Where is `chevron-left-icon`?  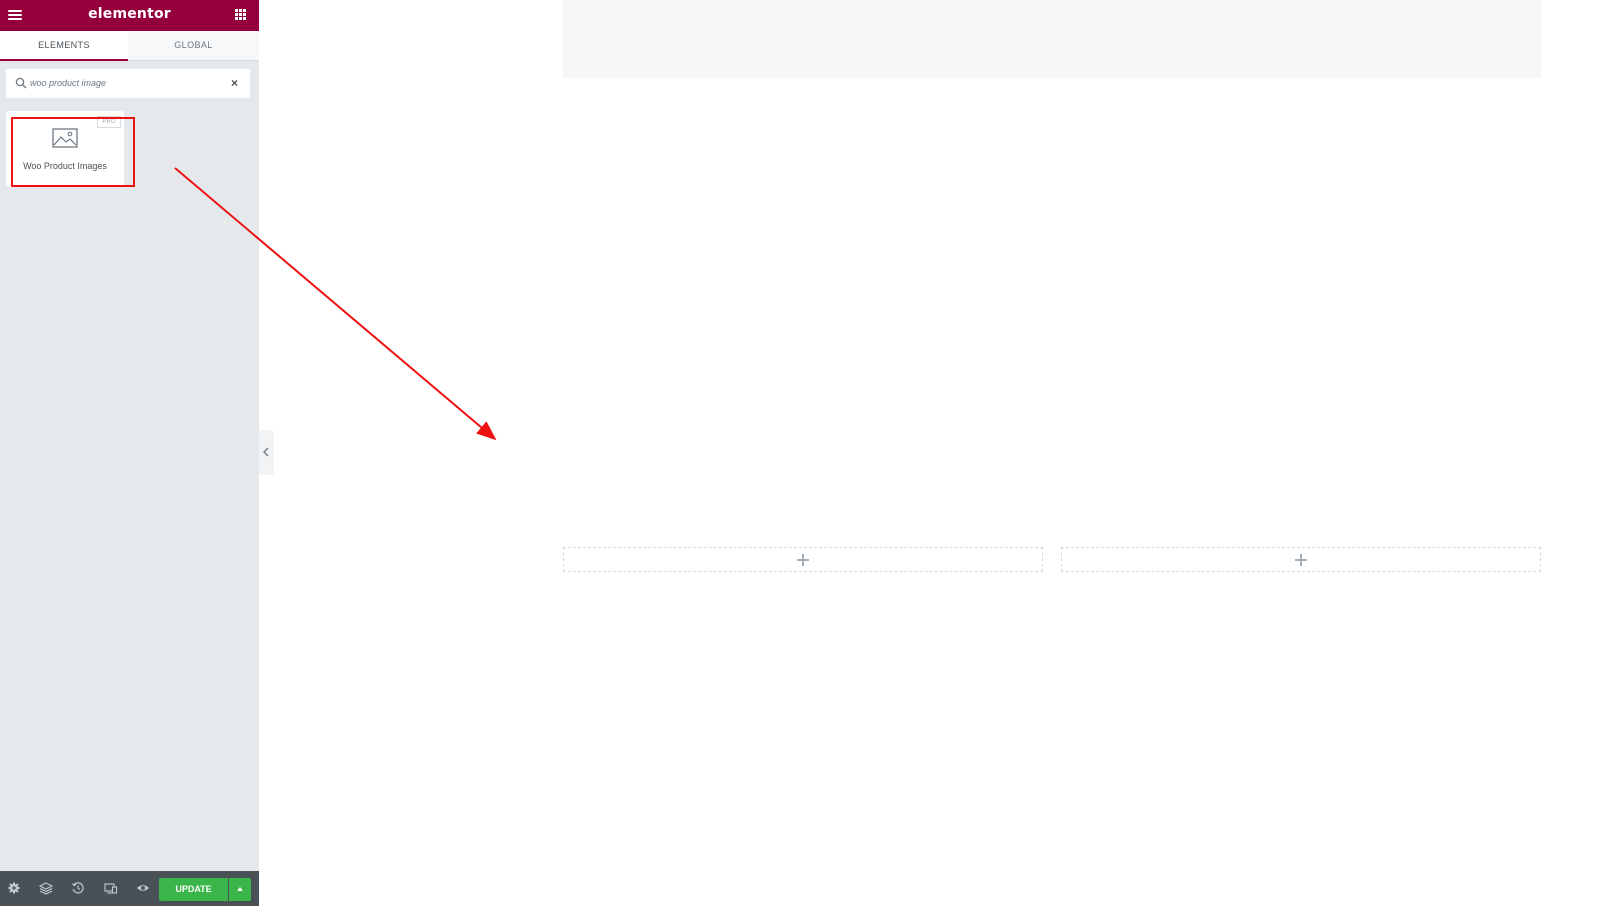
chevron-left-icon is located at coordinates (266, 452).